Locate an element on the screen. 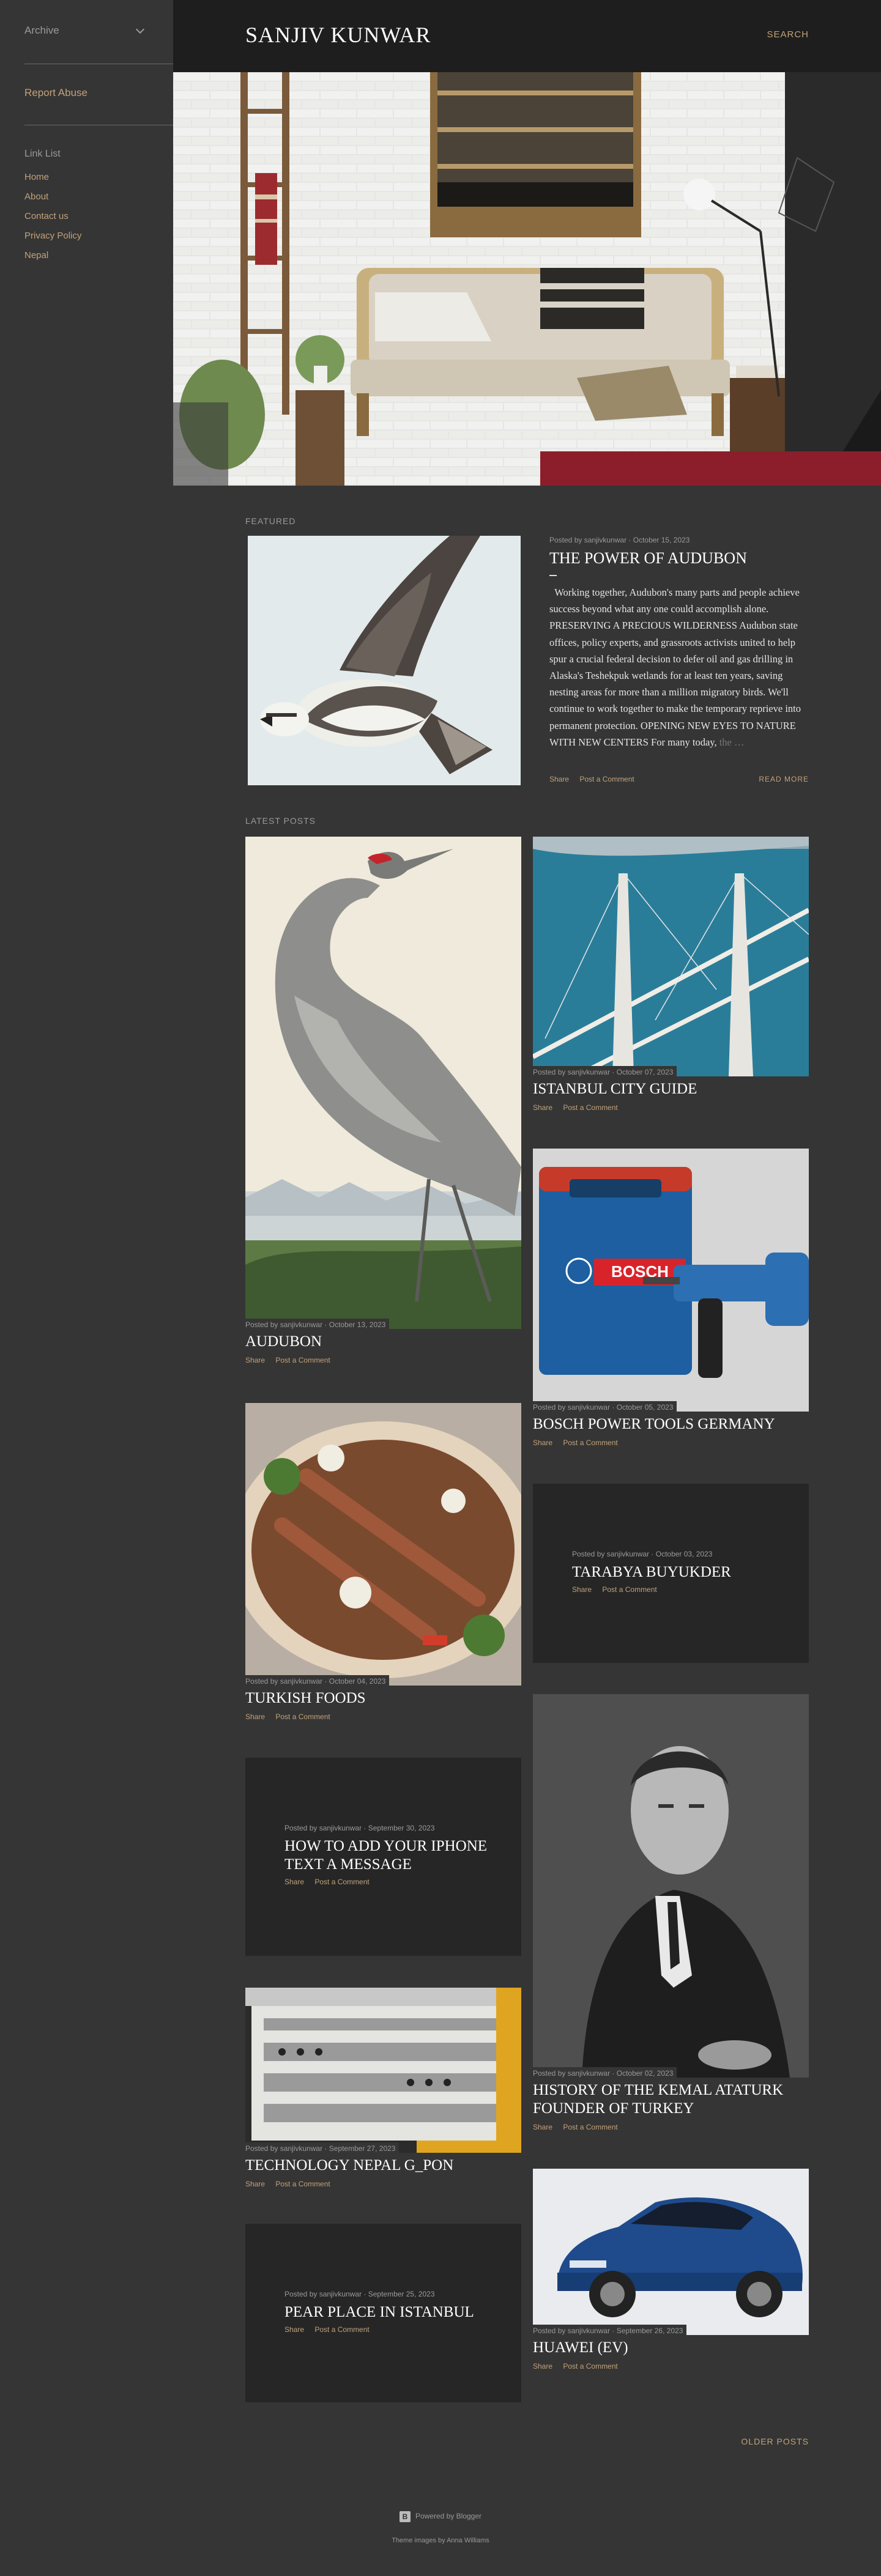  latest-section-label: LATEST POSTS is located at coordinates (280, 821).